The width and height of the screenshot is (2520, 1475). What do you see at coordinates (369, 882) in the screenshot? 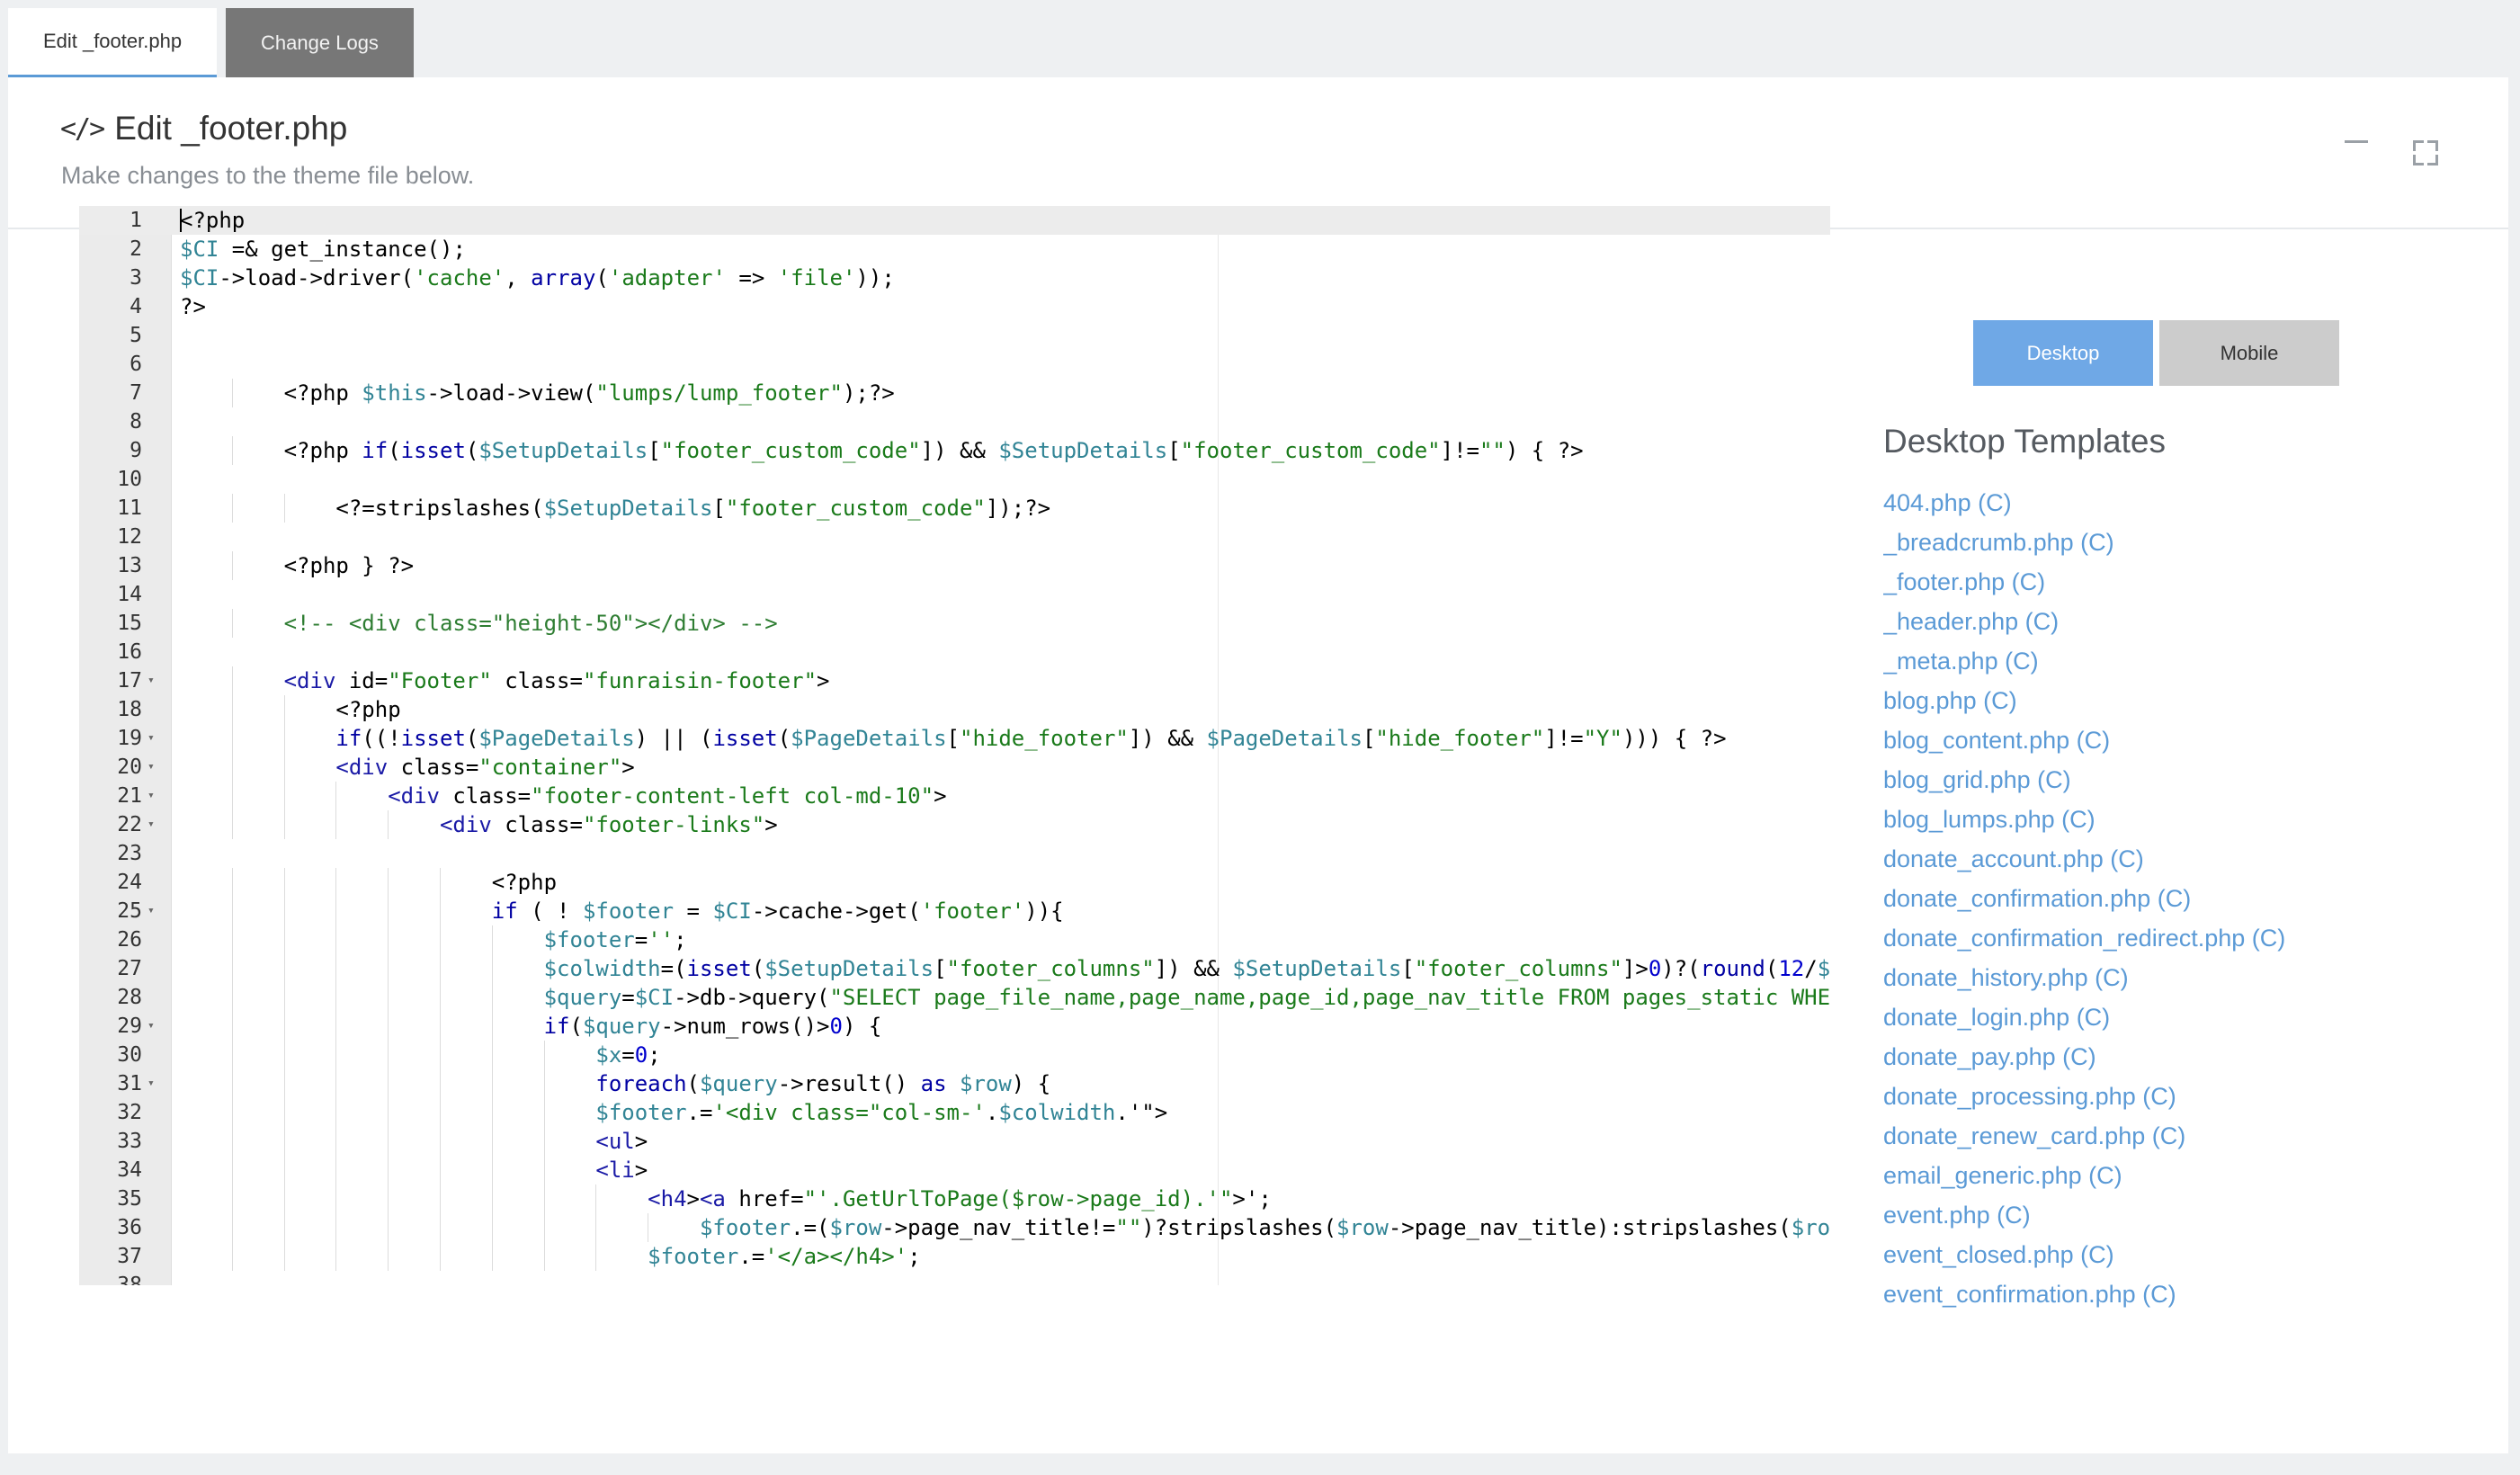
I see `code-text: <?php` at bounding box center [369, 882].